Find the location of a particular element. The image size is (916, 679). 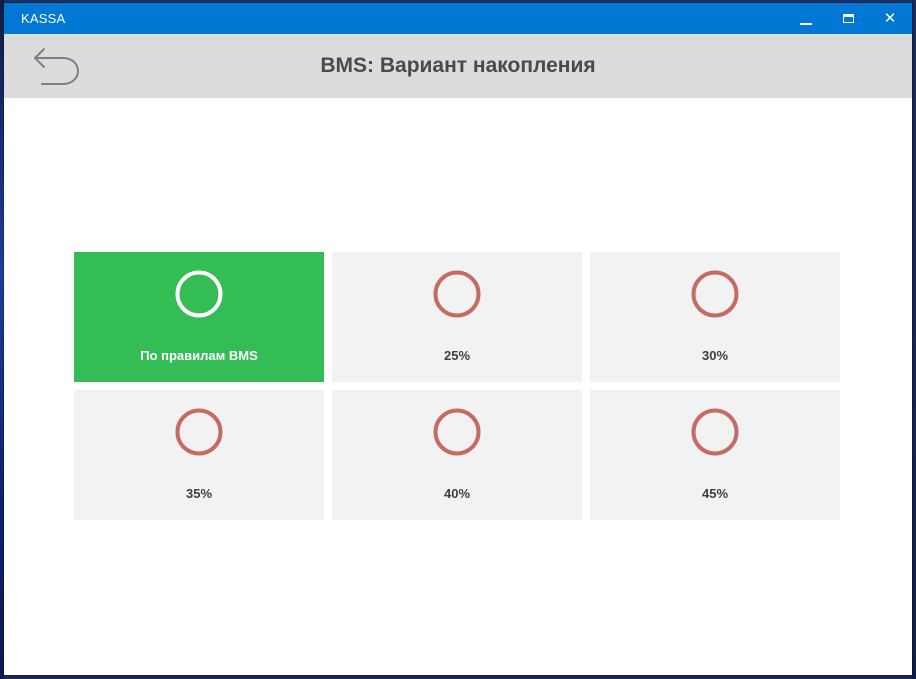

maximize-icon is located at coordinates (848, 18).